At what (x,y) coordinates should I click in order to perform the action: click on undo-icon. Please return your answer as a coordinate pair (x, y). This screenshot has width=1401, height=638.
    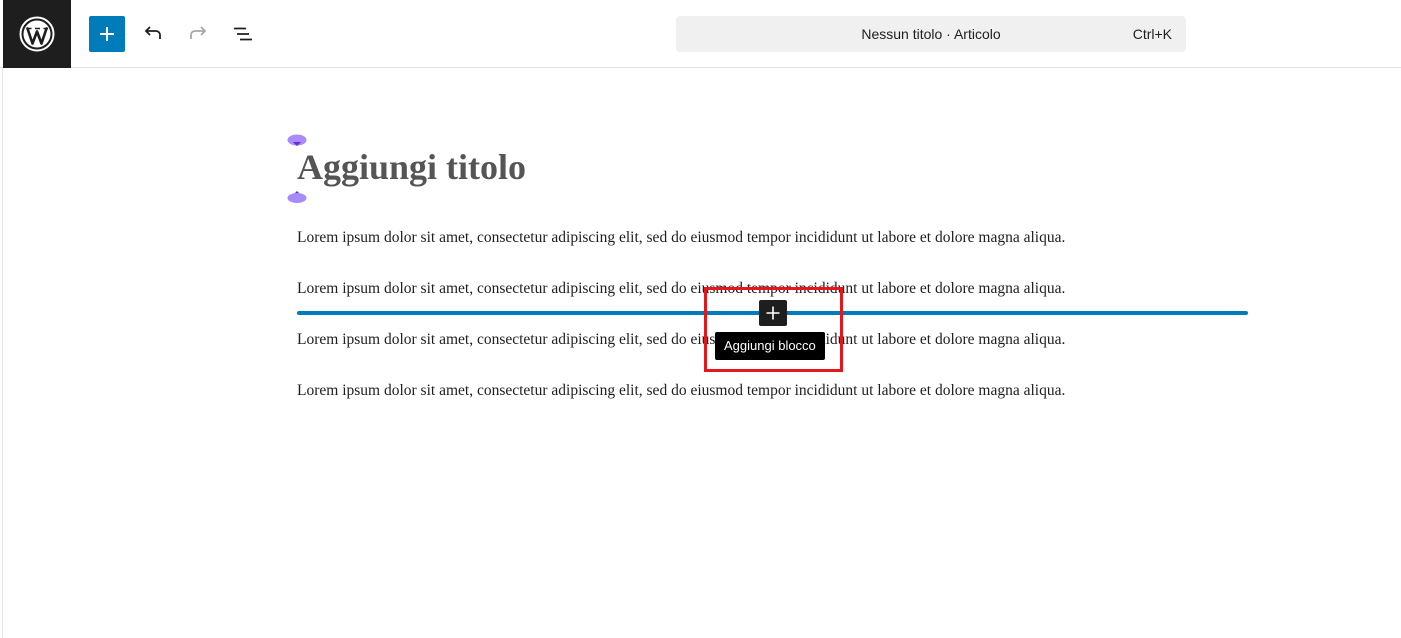
    Looking at the image, I should click on (152, 32).